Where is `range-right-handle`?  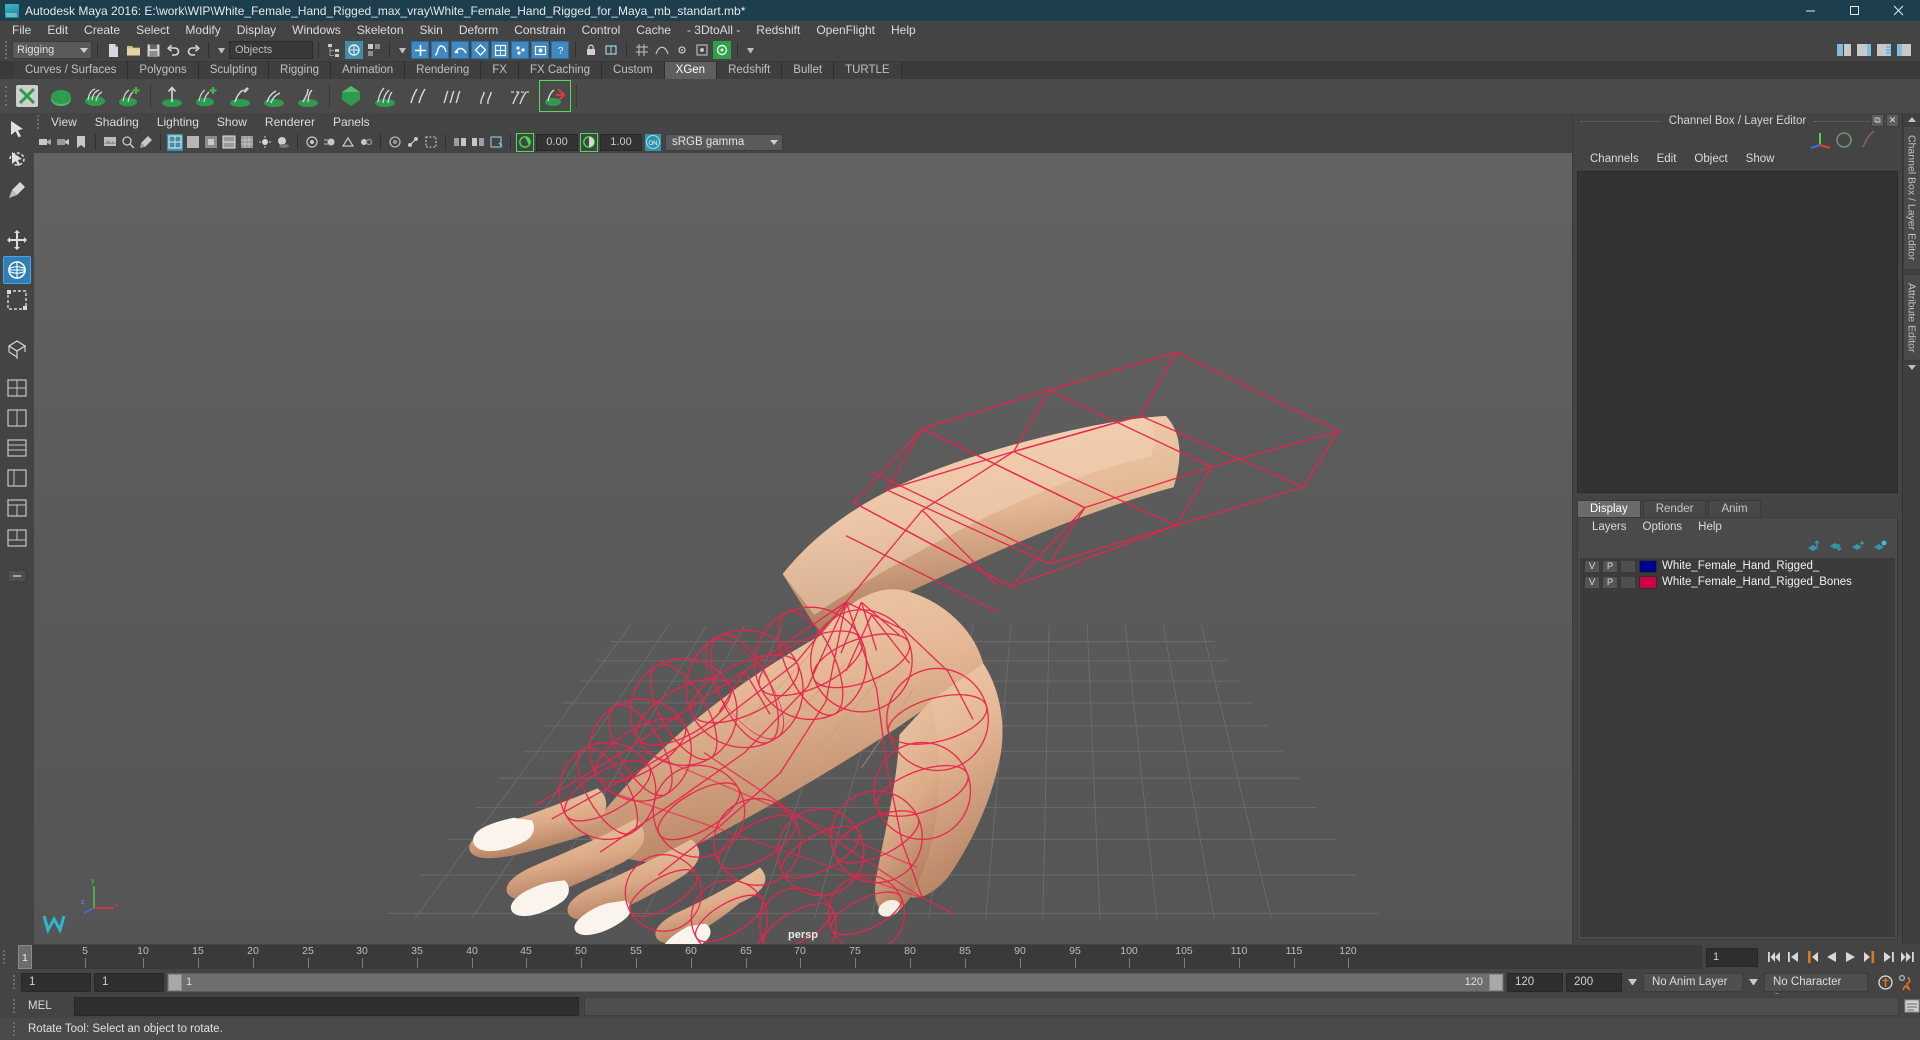 range-right-handle is located at coordinates (1496, 982).